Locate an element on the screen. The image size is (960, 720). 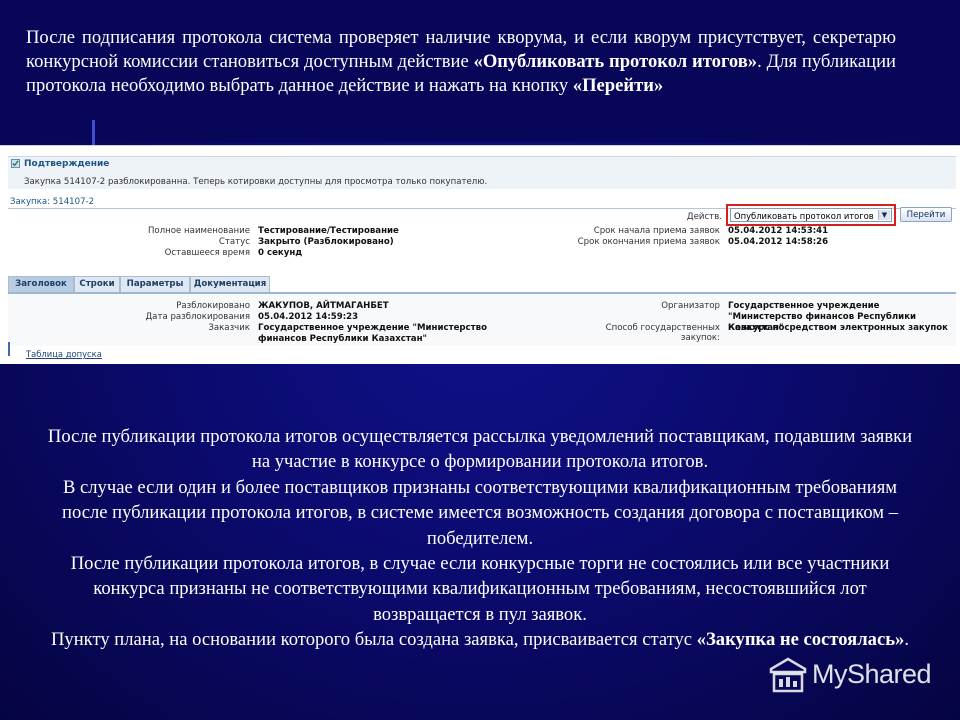
detail-label-organizer: Организатор is located at coordinates (690, 306).